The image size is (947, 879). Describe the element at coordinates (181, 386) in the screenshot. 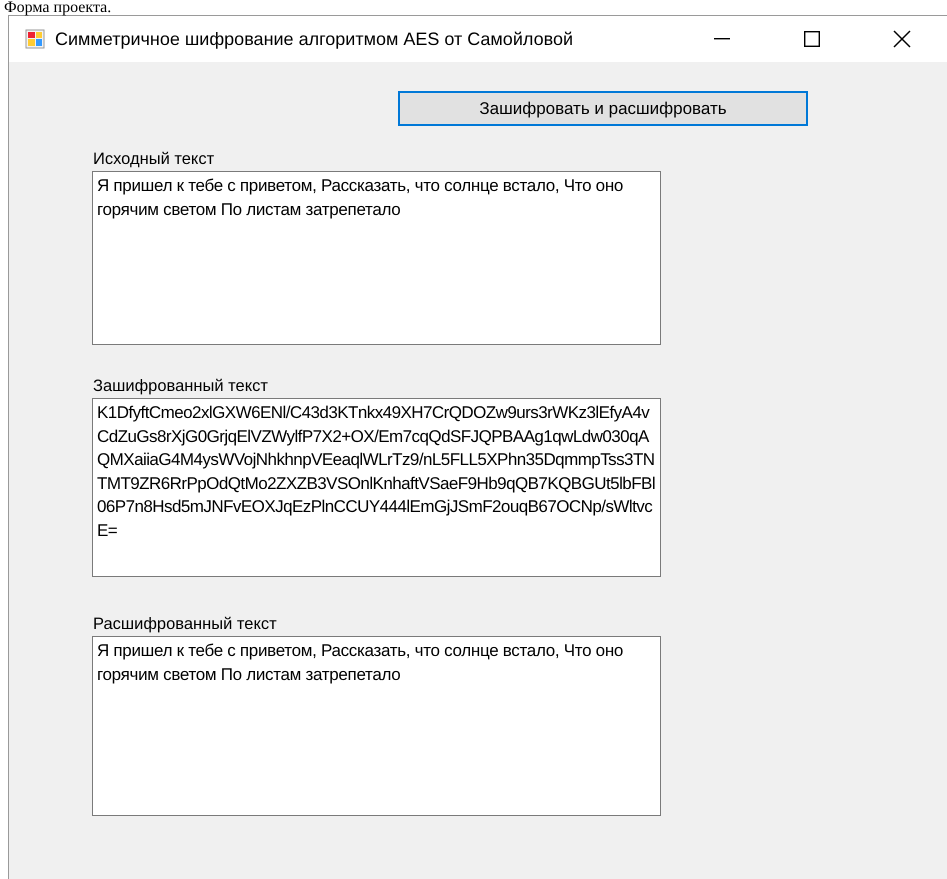

I see `field-label: Зашифрованный текст` at that location.